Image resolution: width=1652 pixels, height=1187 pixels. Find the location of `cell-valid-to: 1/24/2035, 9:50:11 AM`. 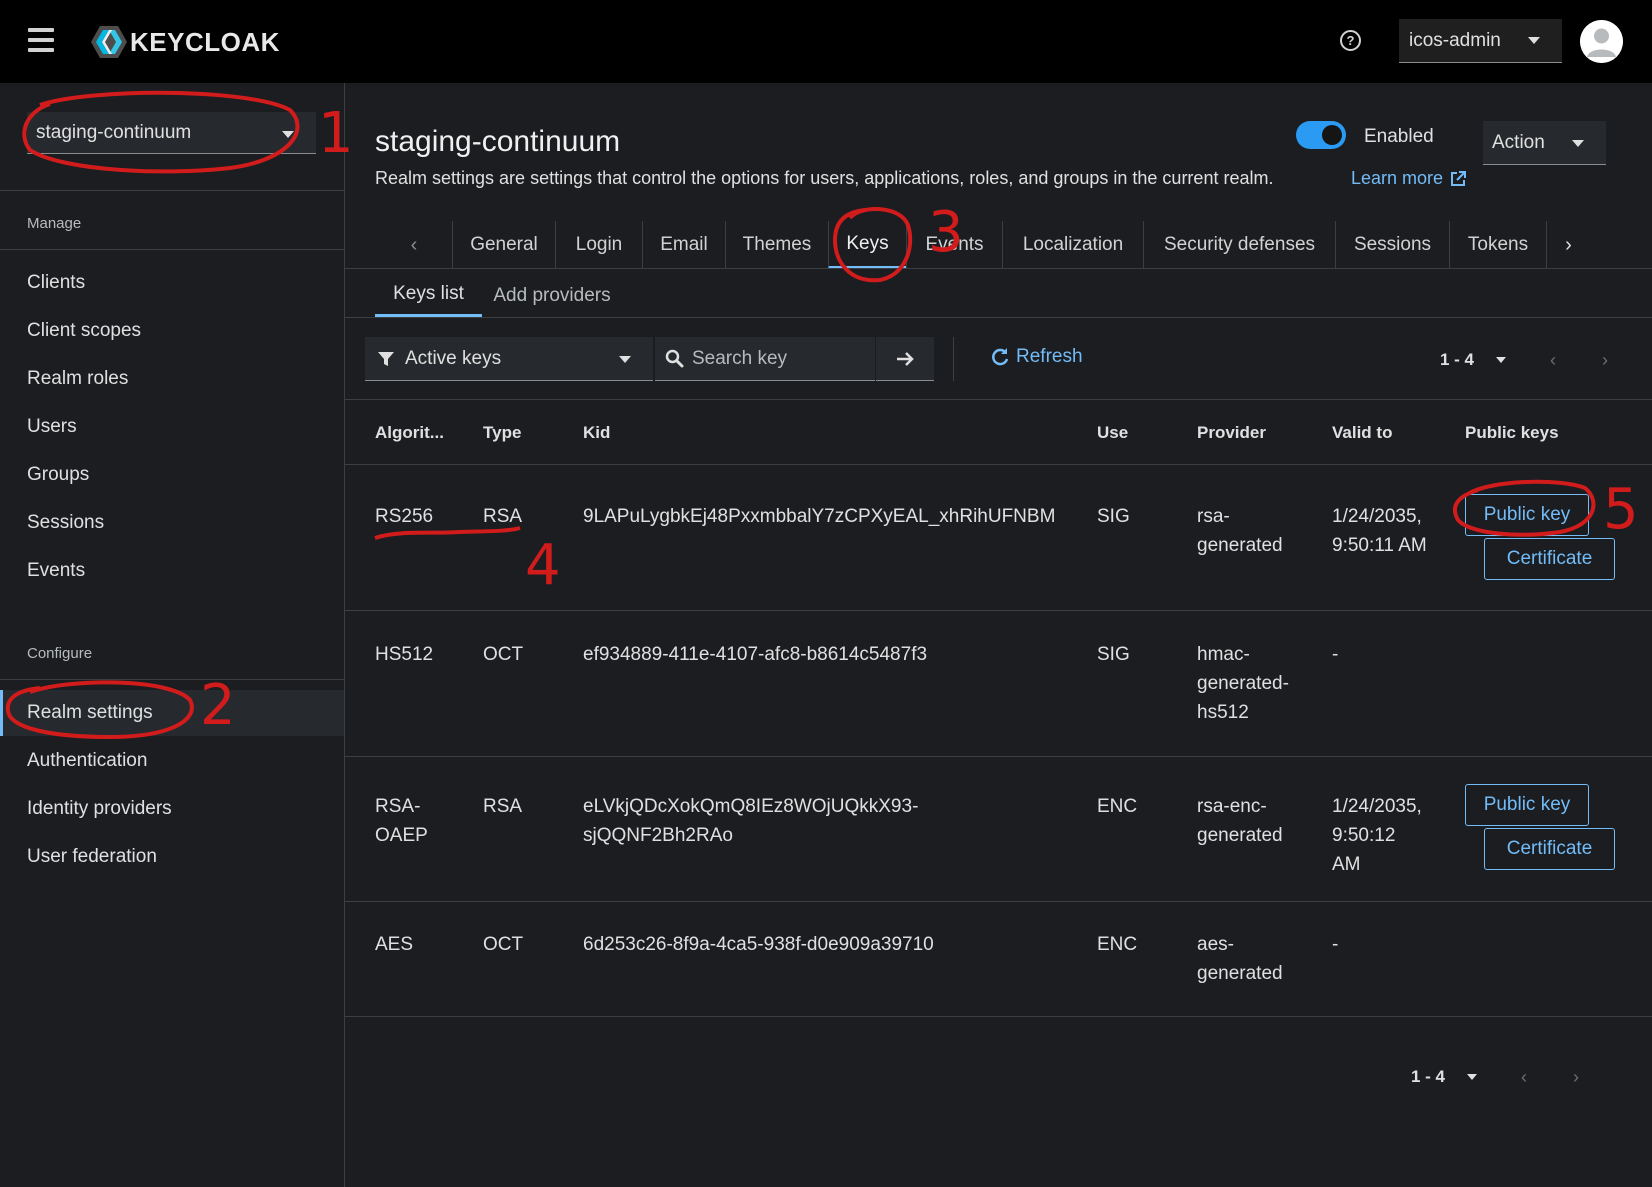

cell-valid-to: 1/24/2035, 9:50:11 AM is located at coordinates (1379, 531).